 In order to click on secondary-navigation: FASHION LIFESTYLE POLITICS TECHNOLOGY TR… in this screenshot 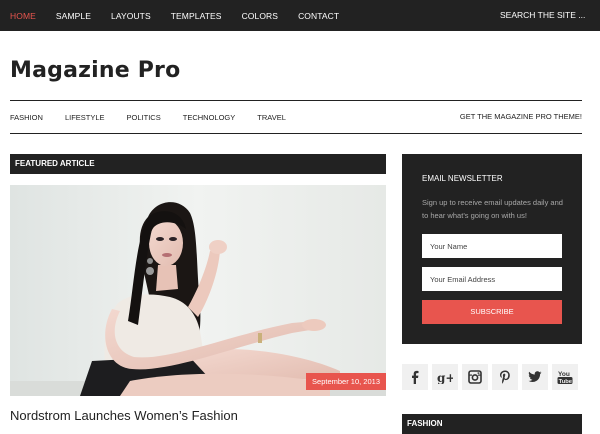, I will do `click(296, 117)`.